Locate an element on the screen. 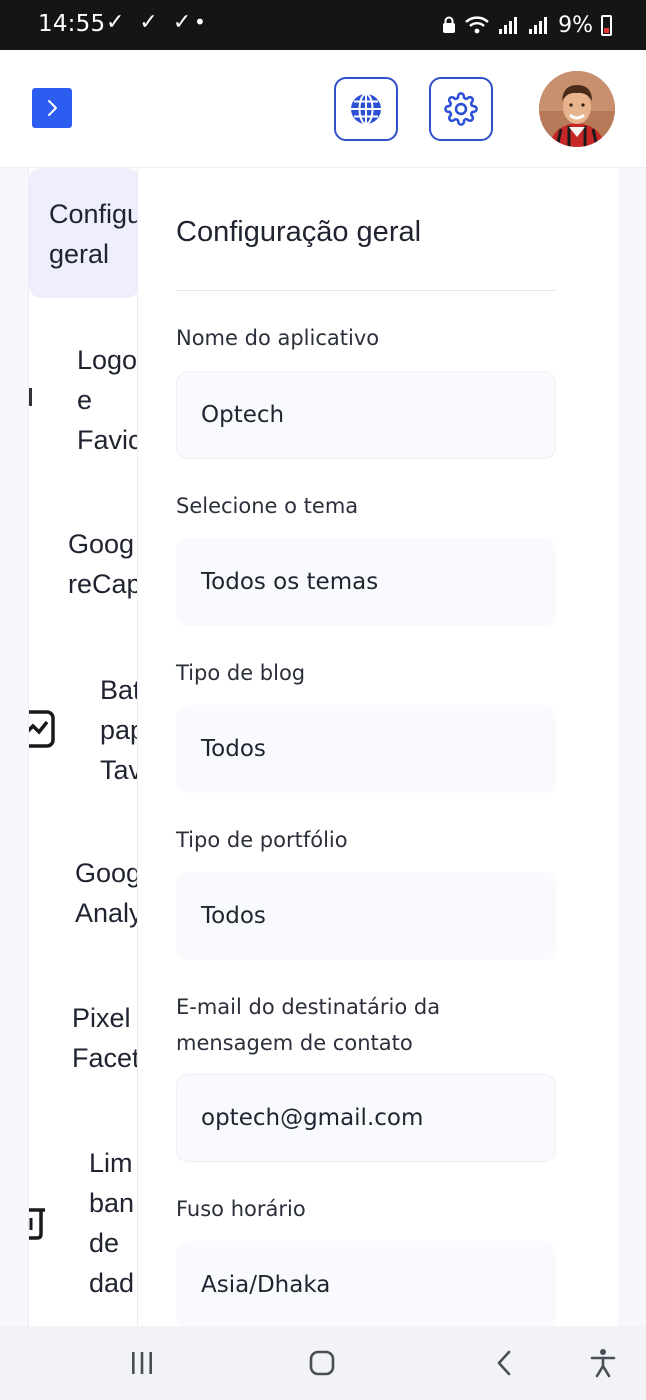 Image resolution: width=646 pixels, height=1400 pixels. sidebar-item-logo-favicon: Logo e Favic is located at coordinates (107, 400).